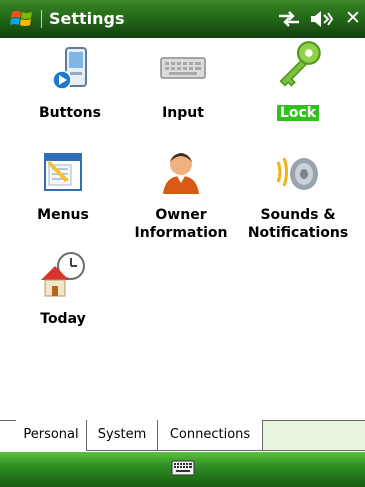 The height and width of the screenshot is (487, 365). What do you see at coordinates (63, 172) in the screenshot?
I see `menus-icon` at bounding box center [63, 172].